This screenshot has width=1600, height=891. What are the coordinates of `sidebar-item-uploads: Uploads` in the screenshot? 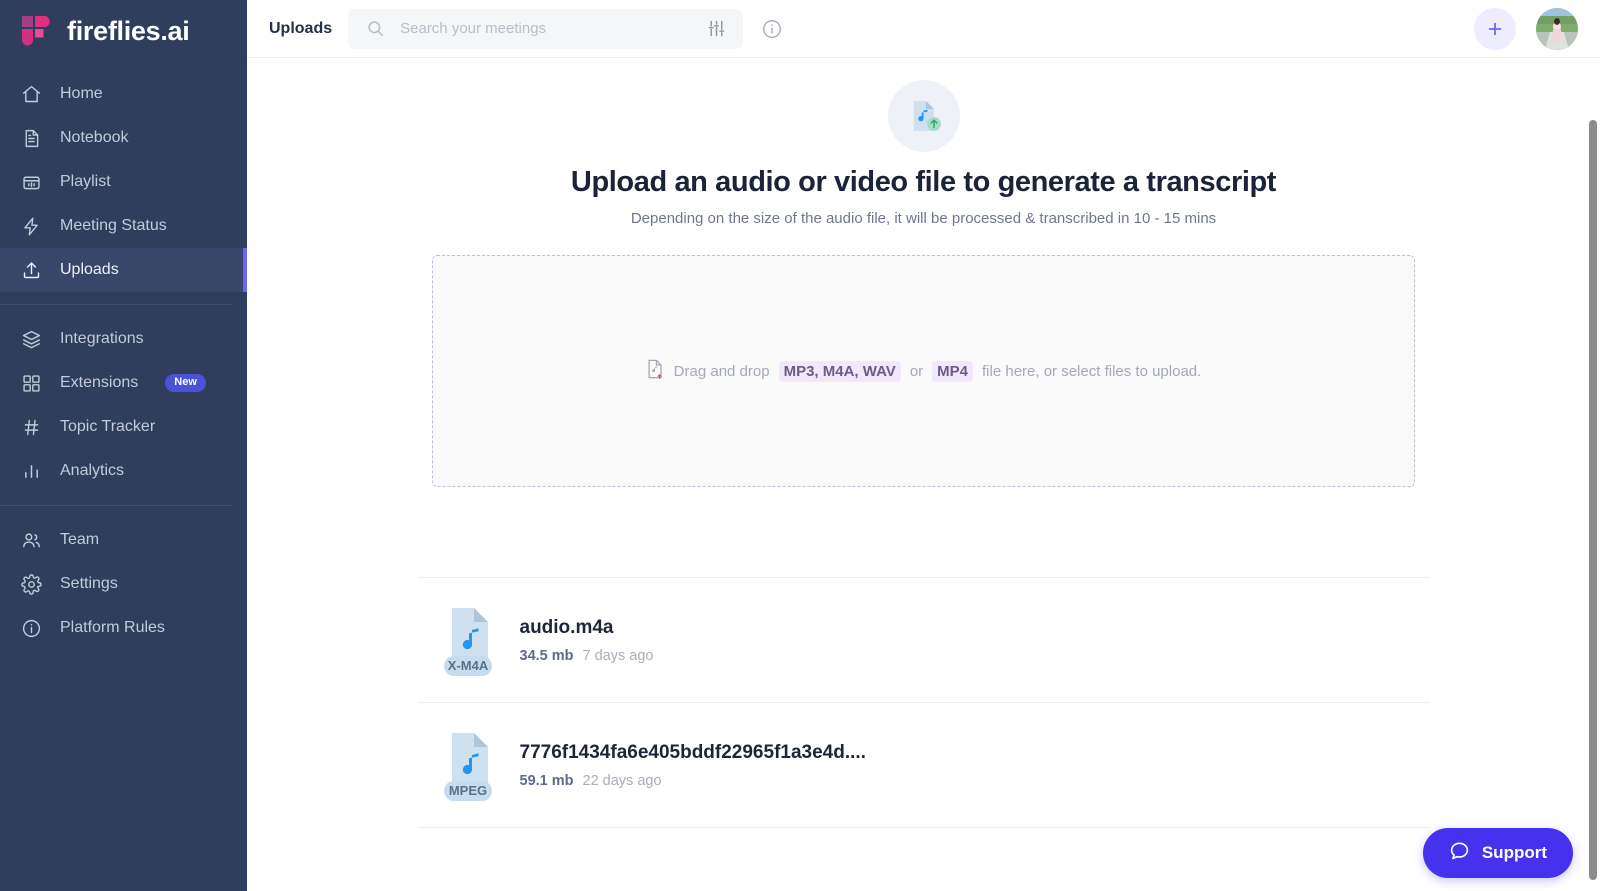 It's located at (123, 270).